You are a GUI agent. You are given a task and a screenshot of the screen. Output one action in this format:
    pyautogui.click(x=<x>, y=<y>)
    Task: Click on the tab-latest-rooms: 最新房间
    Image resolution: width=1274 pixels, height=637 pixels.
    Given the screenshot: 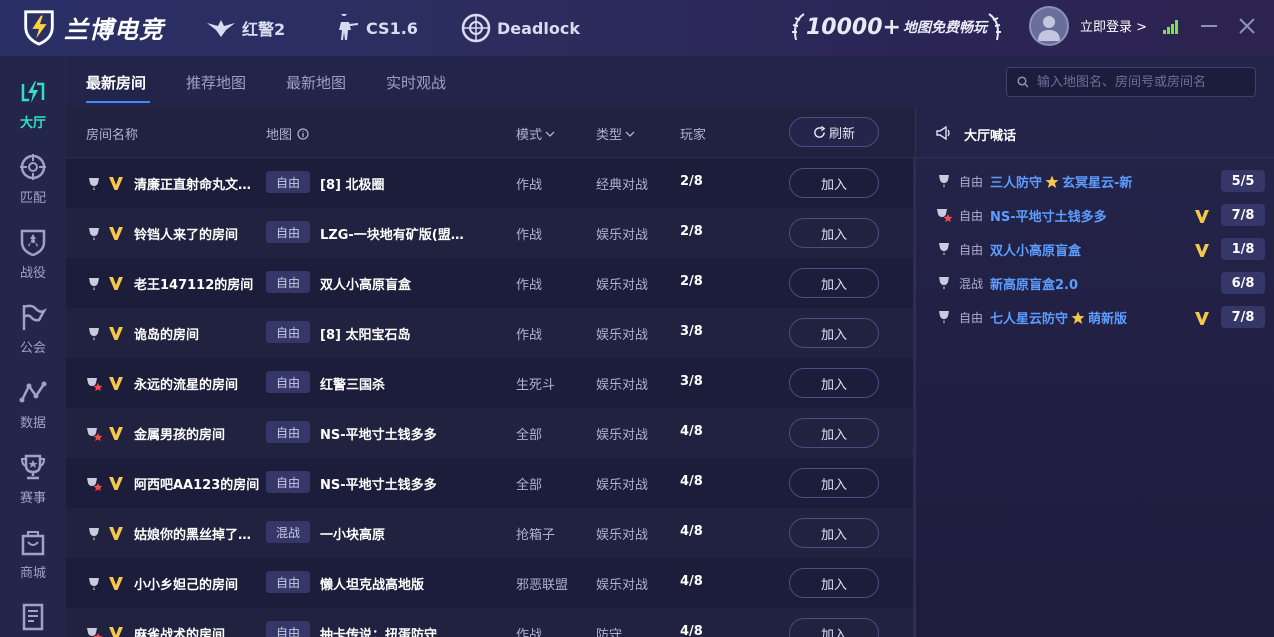 What is the action you would take?
    pyautogui.click(x=116, y=82)
    